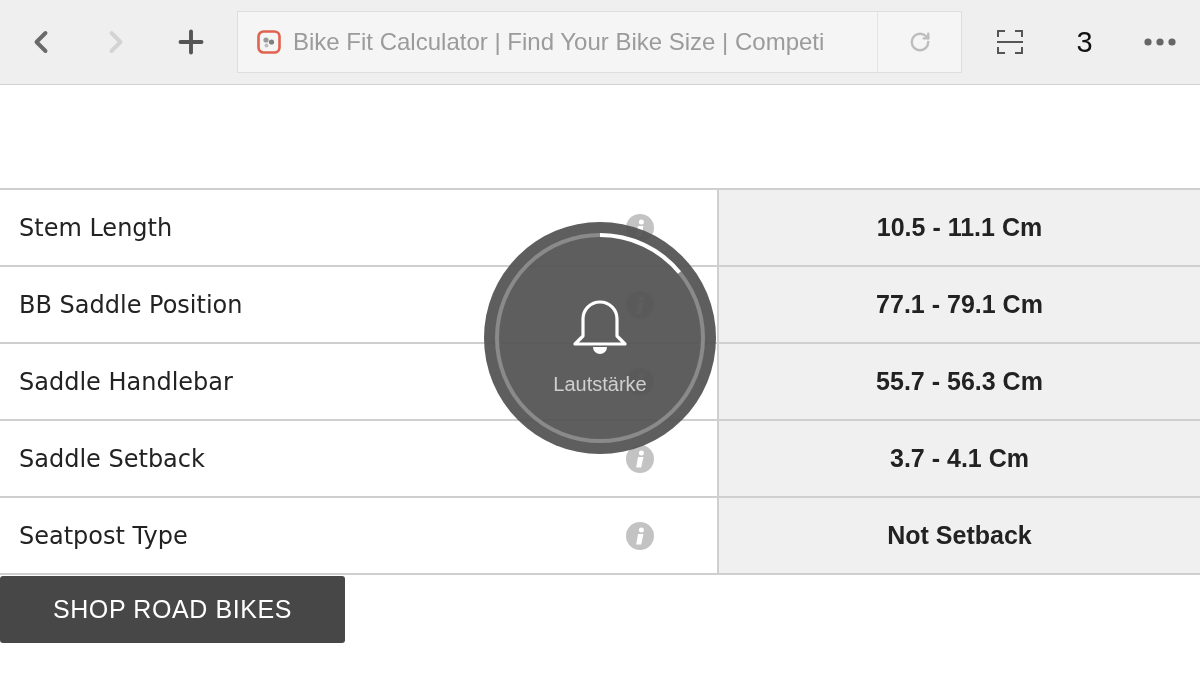 The height and width of the screenshot is (675, 1200). I want to click on bell-icon, so click(600, 326).